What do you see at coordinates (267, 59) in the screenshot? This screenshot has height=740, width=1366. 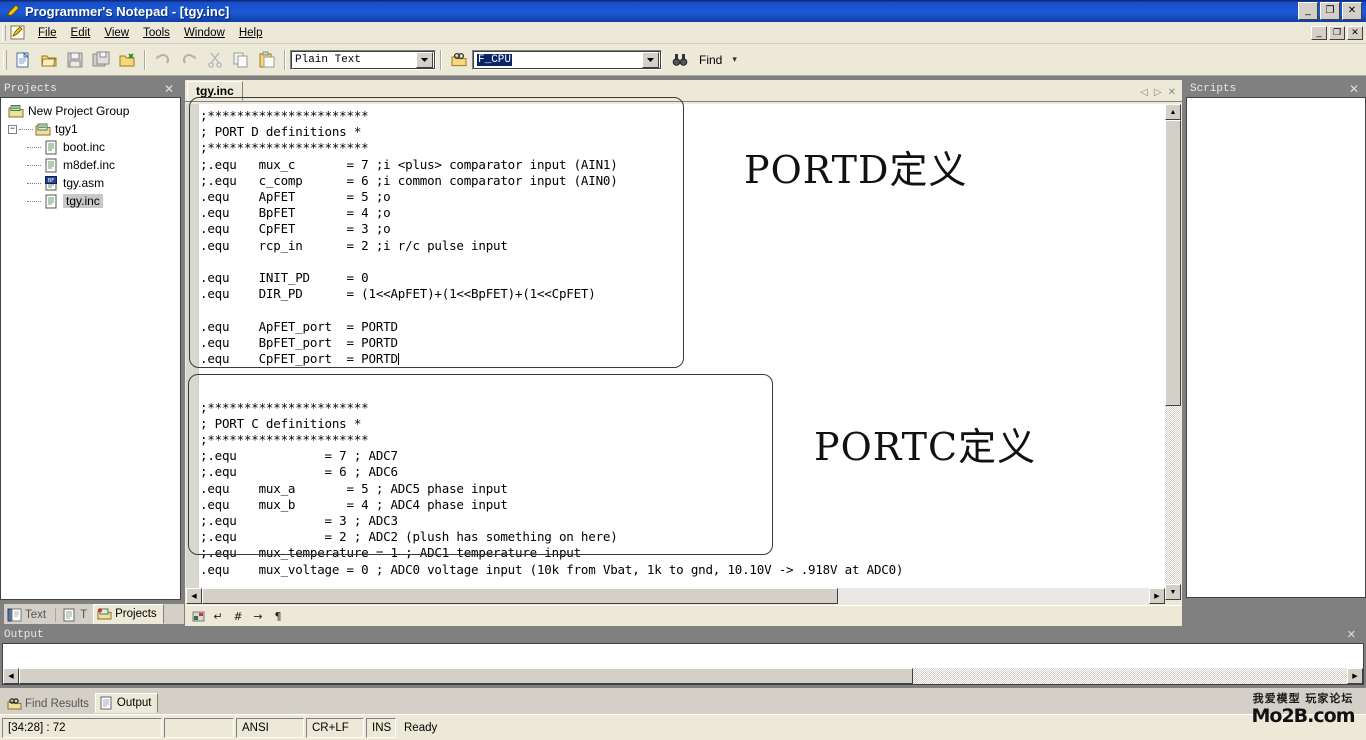 I see `paste-icon` at bounding box center [267, 59].